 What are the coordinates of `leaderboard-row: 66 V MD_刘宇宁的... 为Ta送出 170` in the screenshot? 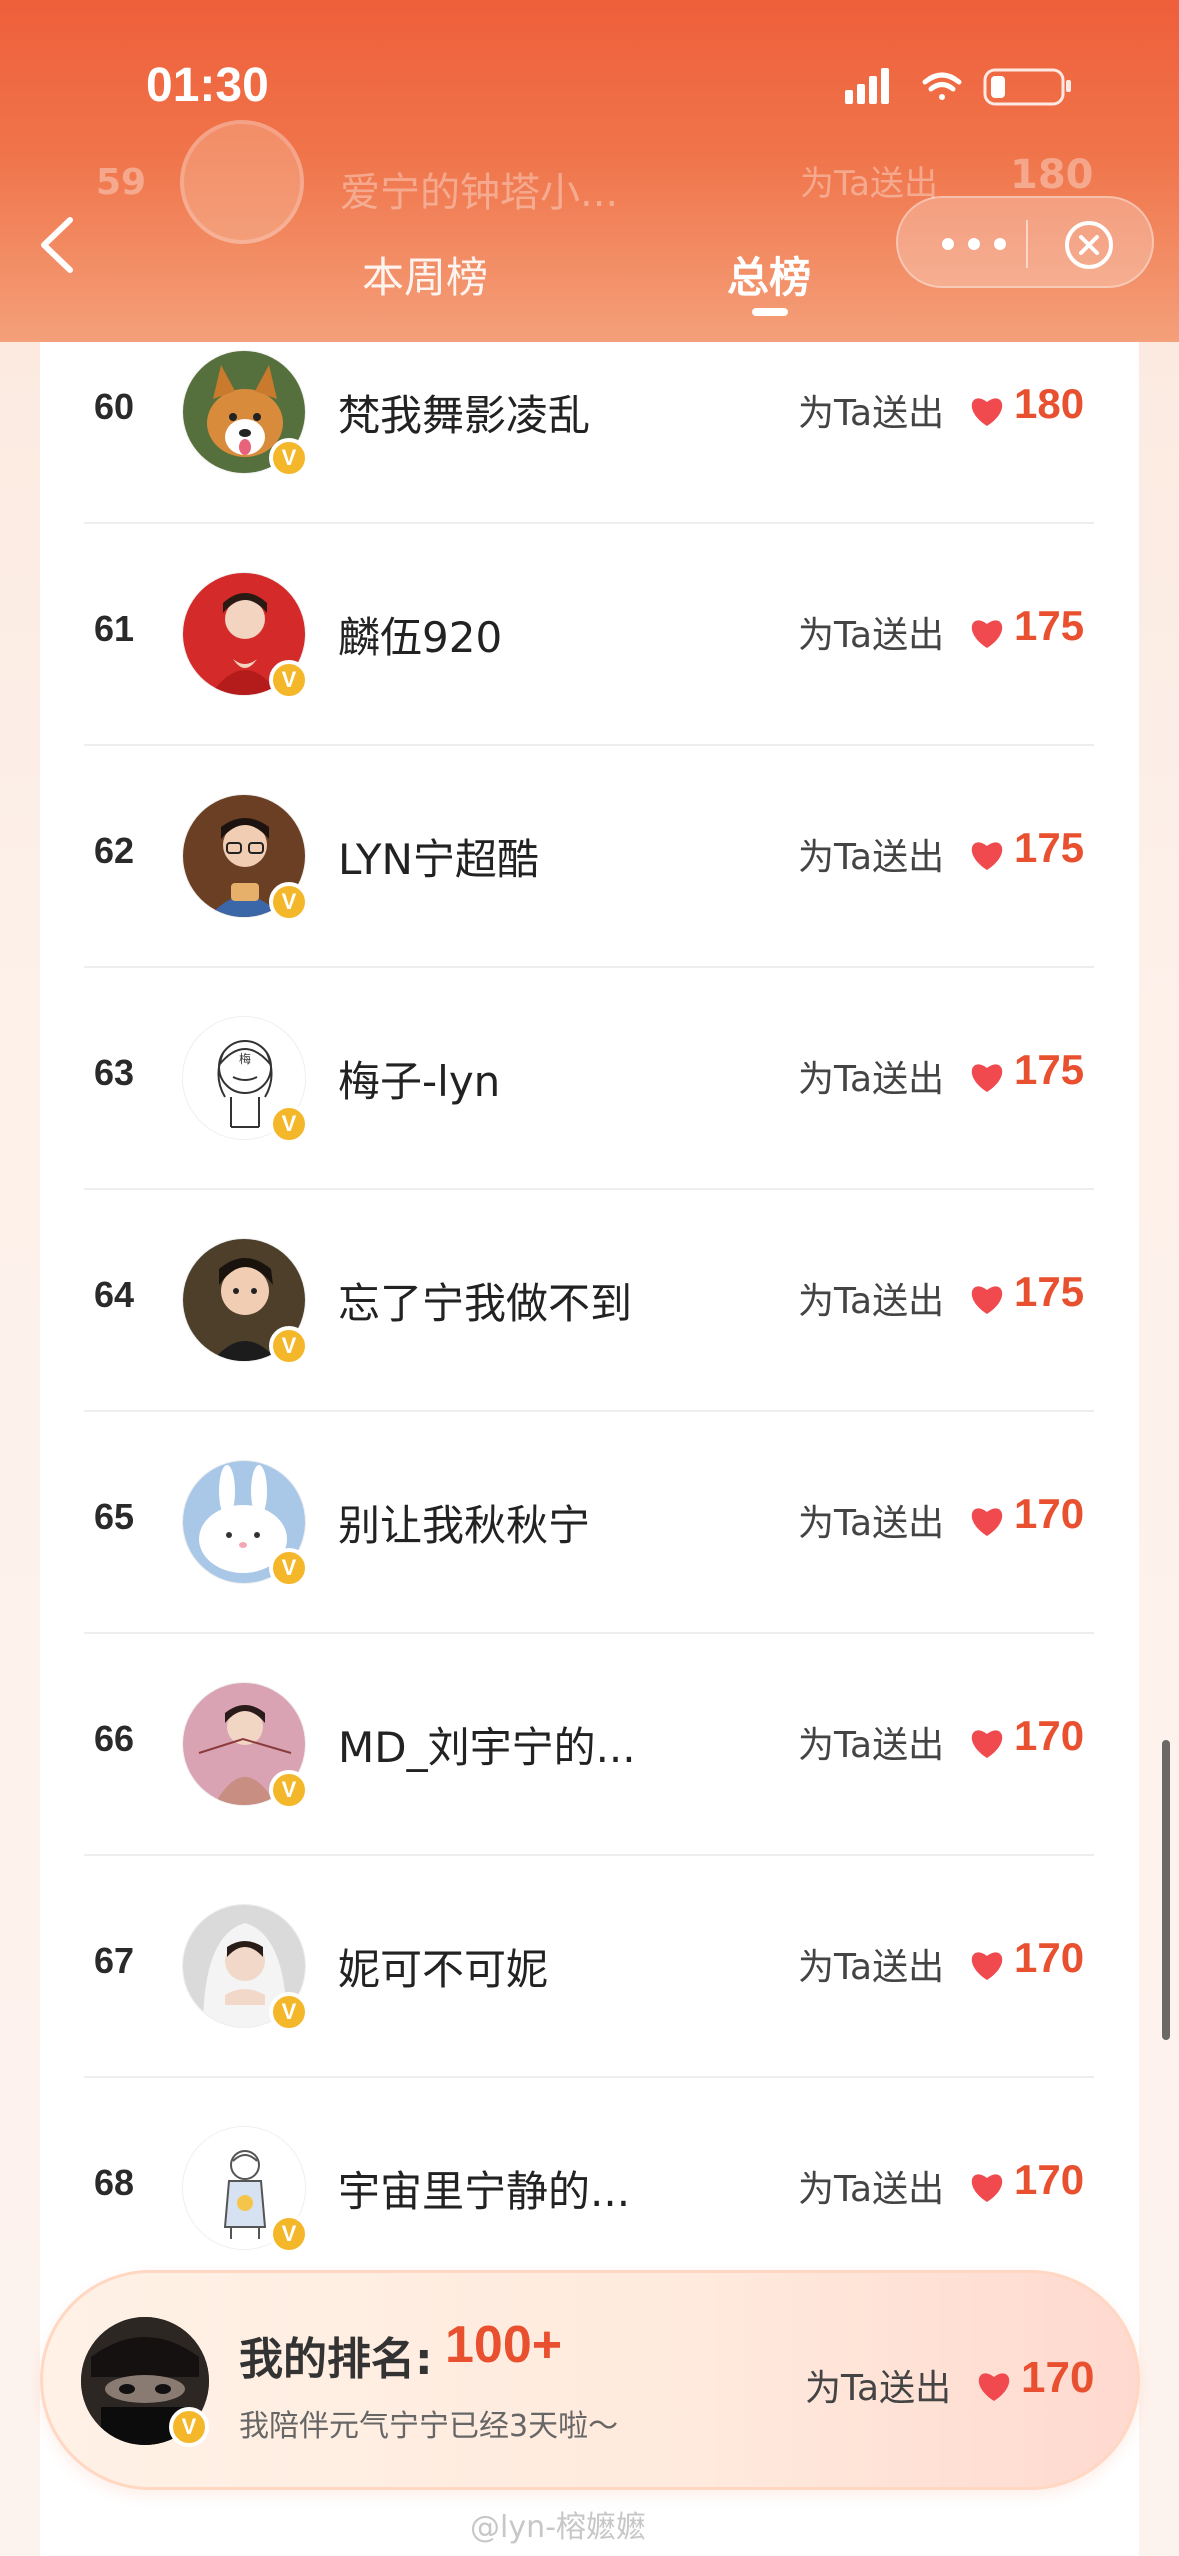 It's located at (589, 1745).